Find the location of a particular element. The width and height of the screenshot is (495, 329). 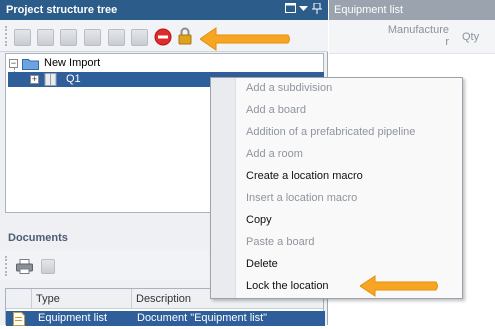

add-sibling-icon is located at coordinates (68, 37).